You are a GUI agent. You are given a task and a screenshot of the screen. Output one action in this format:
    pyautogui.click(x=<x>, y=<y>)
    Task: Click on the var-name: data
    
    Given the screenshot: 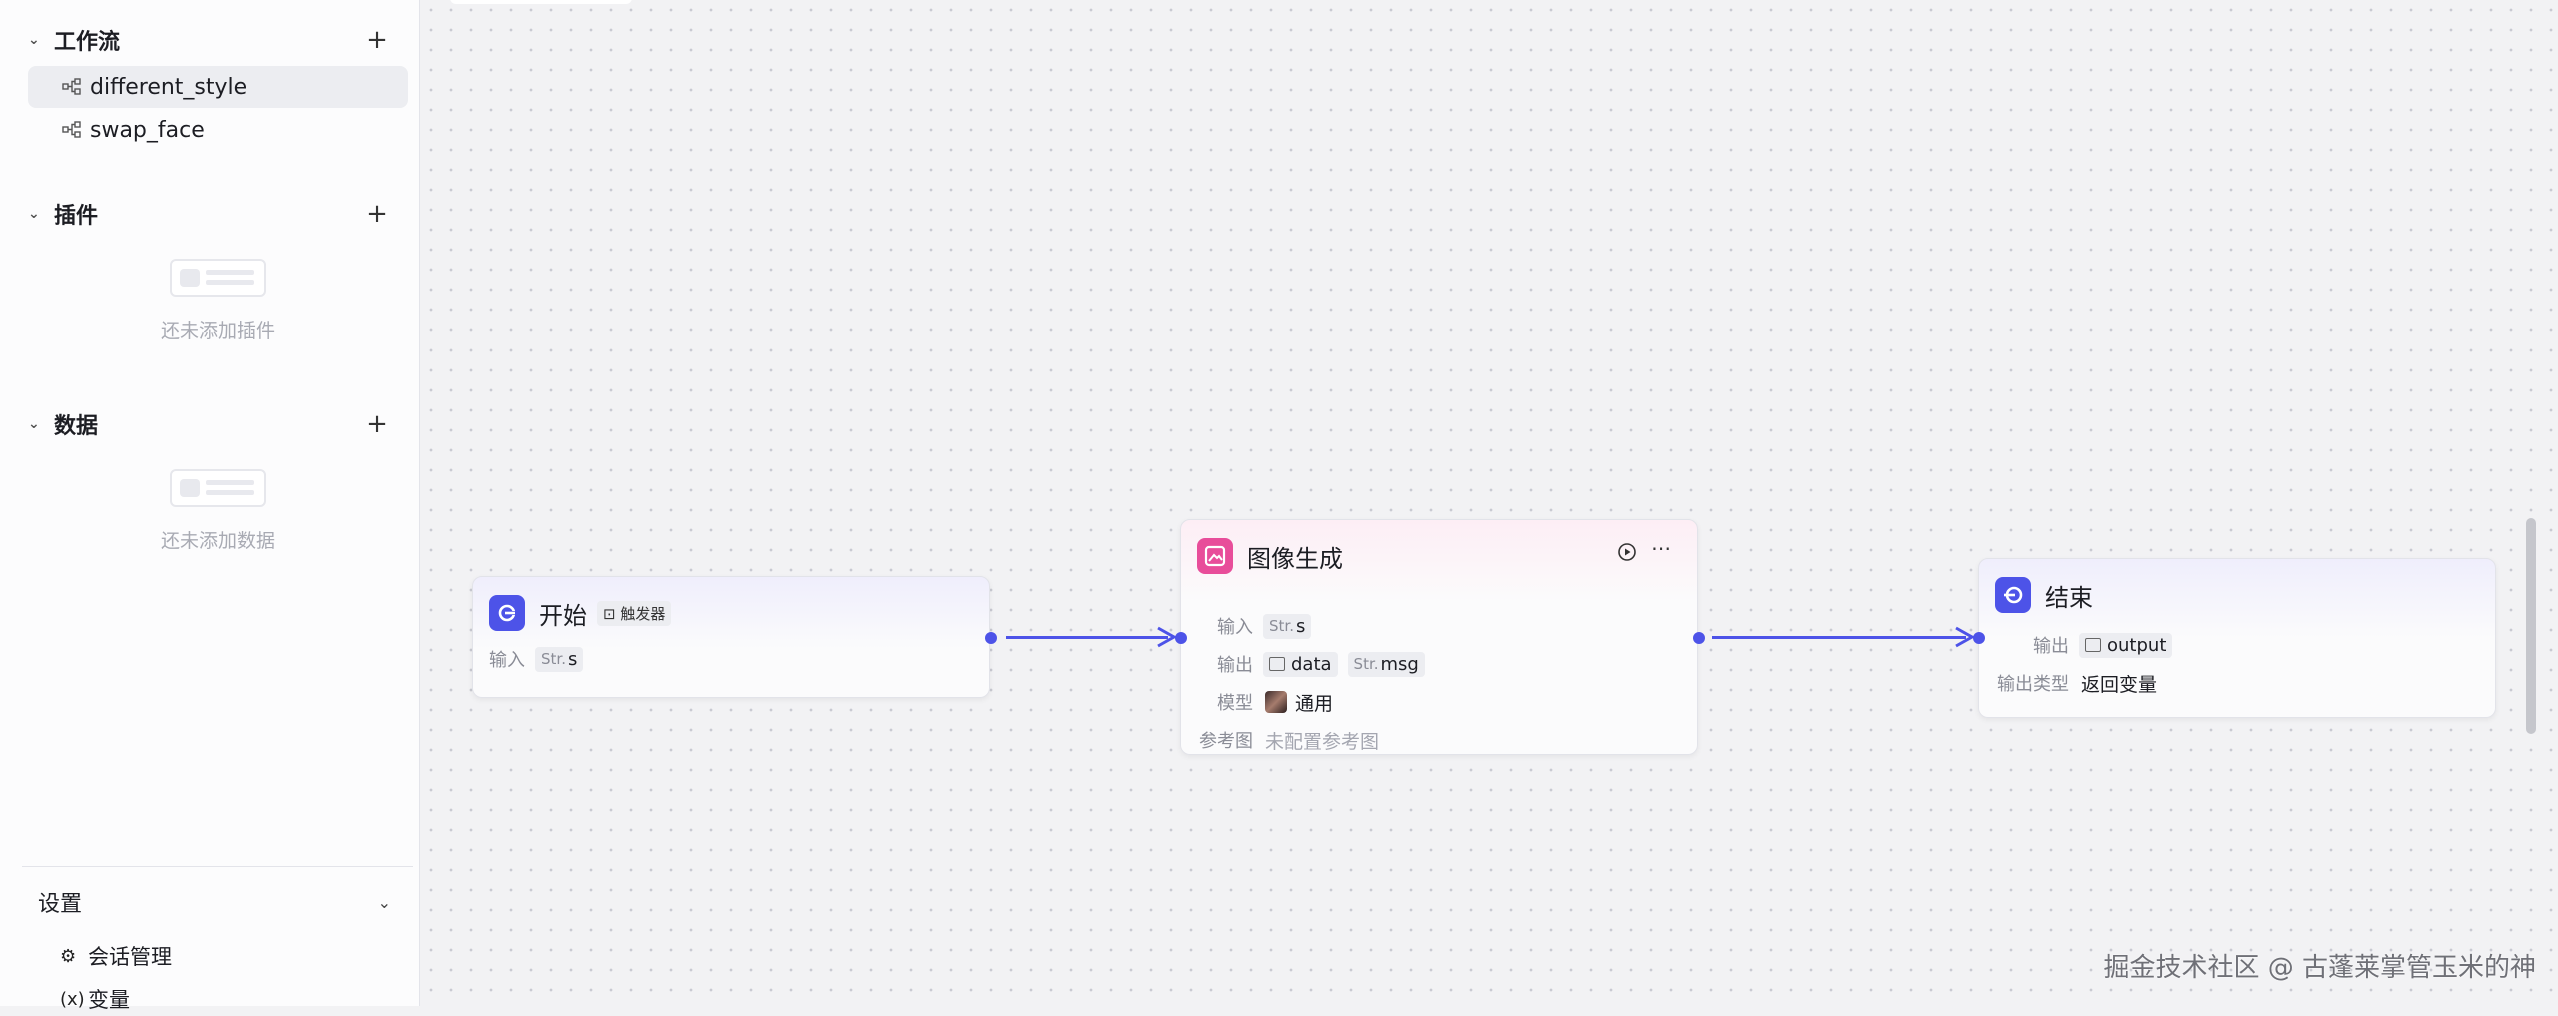 What is the action you would take?
    pyautogui.click(x=1311, y=664)
    